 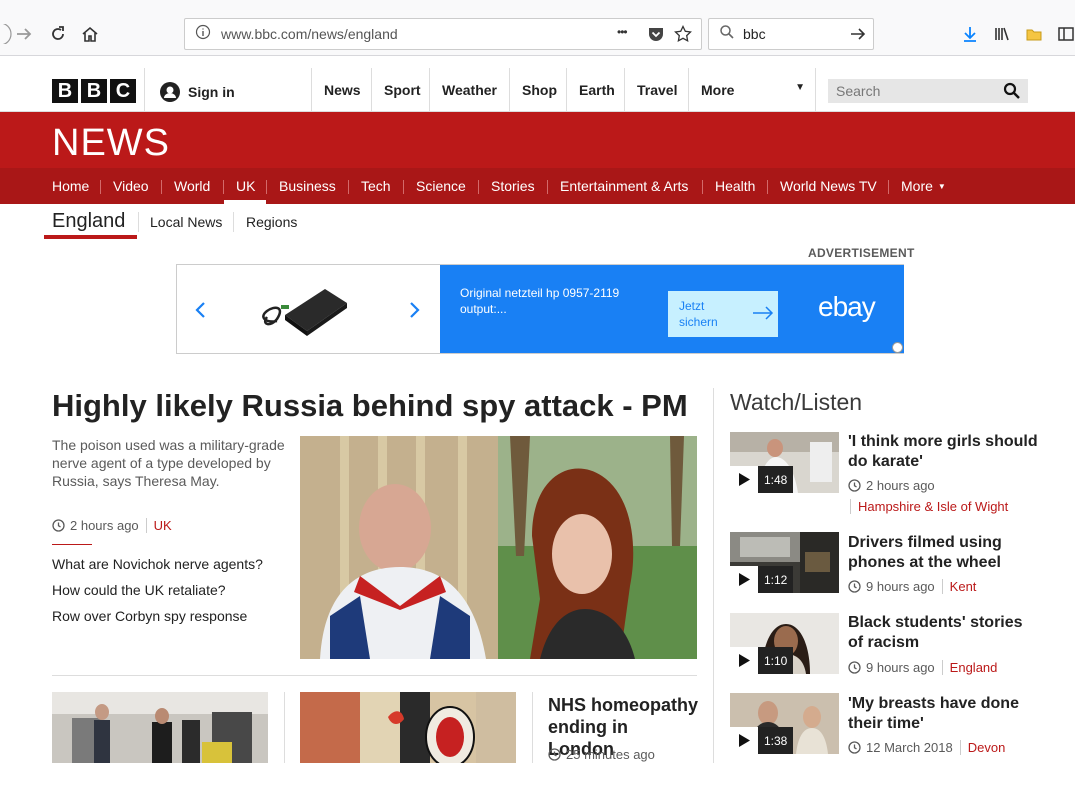 What do you see at coordinates (923, 186) in the screenshot?
I see `nav-more: More ▼` at bounding box center [923, 186].